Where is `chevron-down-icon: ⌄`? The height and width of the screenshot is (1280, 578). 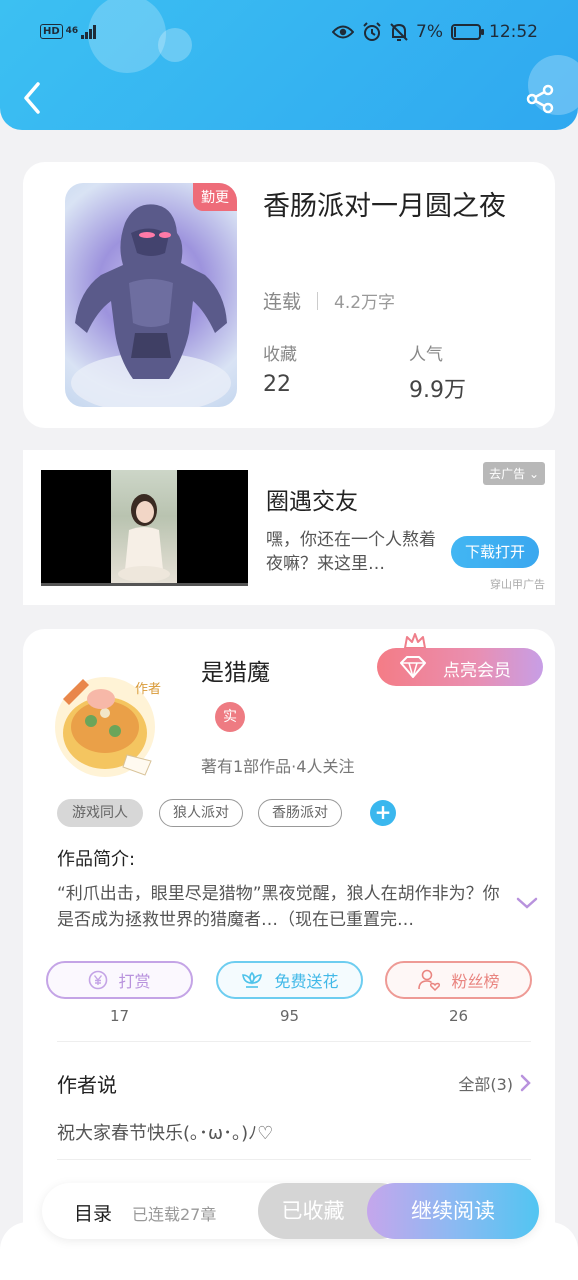 chevron-down-icon: ⌄ is located at coordinates (533, 474).